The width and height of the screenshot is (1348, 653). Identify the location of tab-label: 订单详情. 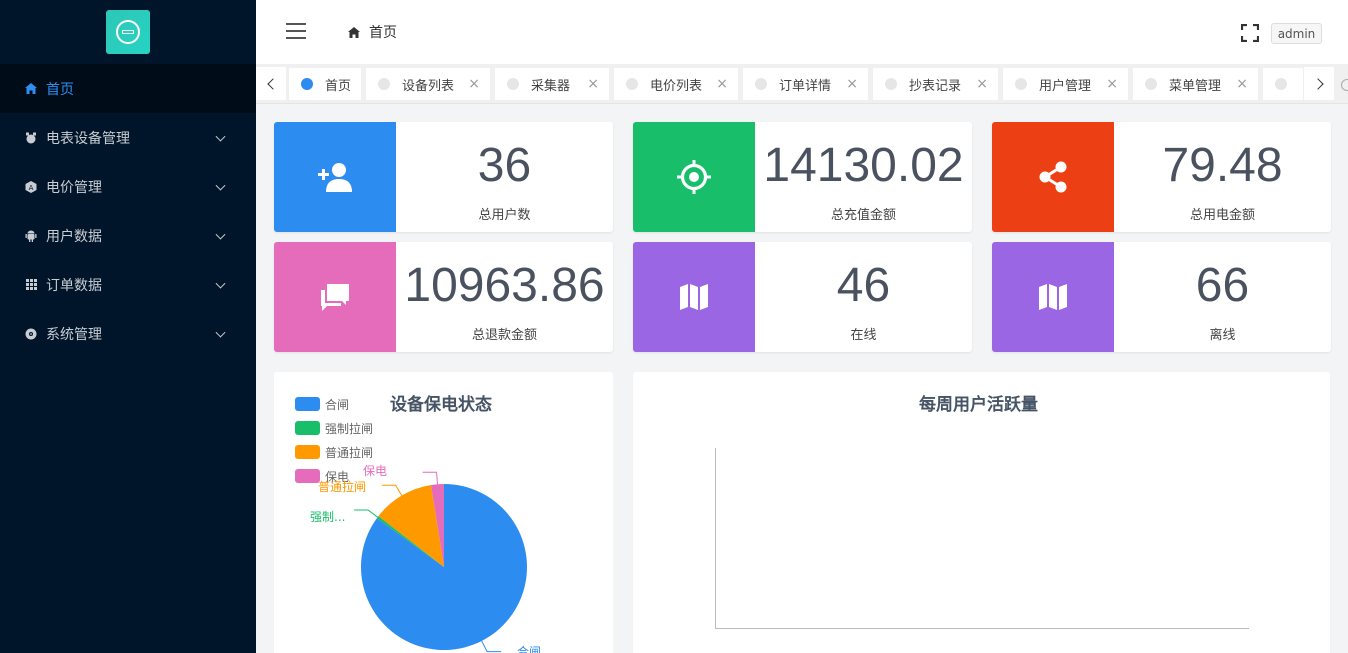
(805, 86).